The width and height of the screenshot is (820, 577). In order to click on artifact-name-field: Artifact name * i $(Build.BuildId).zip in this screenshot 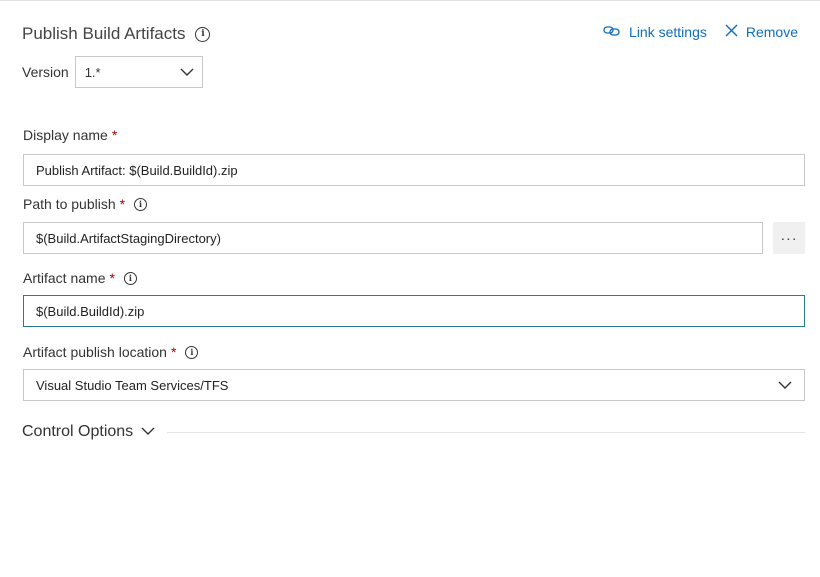, I will do `click(414, 298)`.